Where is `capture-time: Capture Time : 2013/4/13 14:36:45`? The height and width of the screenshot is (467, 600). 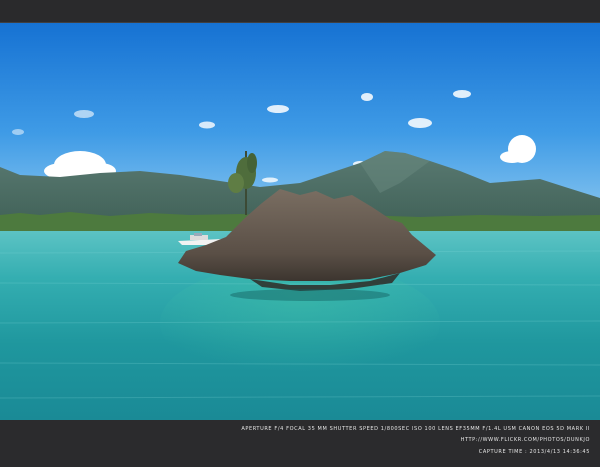 capture-time: Capture Time : 2013/4/13 14:36:45 is located at coordinates (534, 452).